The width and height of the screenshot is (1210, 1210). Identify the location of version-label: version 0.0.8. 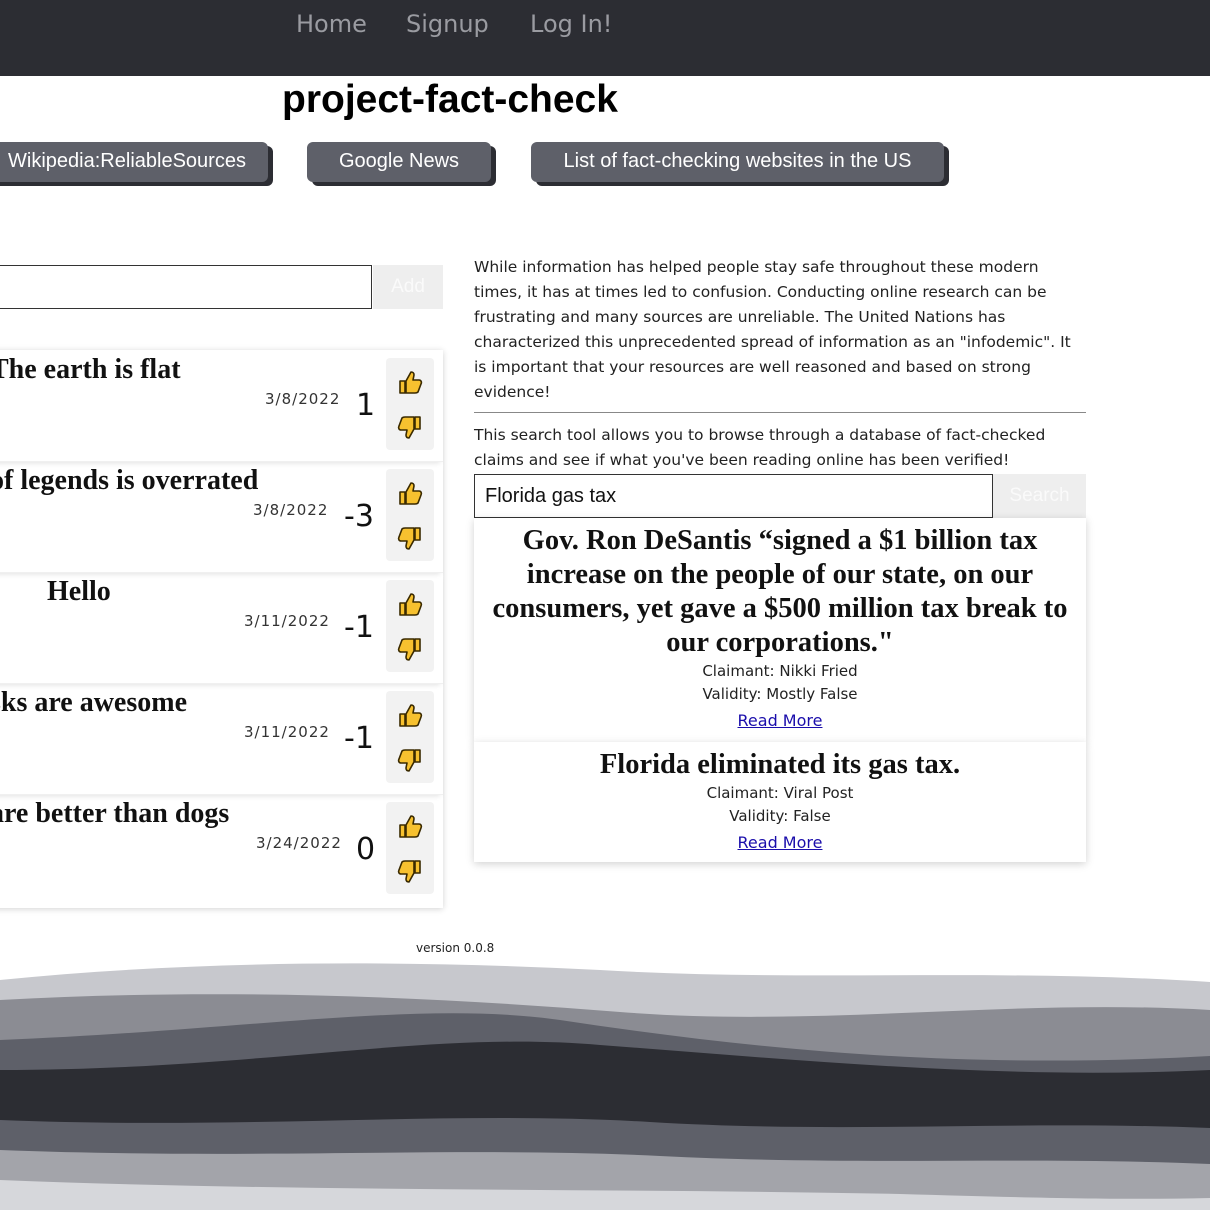
(455, 948).